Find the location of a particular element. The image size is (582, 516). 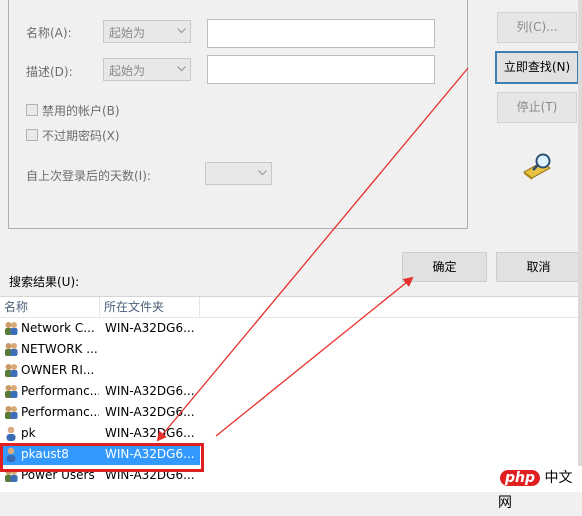

arrow-to-ok is located at coordinates (314, 356).